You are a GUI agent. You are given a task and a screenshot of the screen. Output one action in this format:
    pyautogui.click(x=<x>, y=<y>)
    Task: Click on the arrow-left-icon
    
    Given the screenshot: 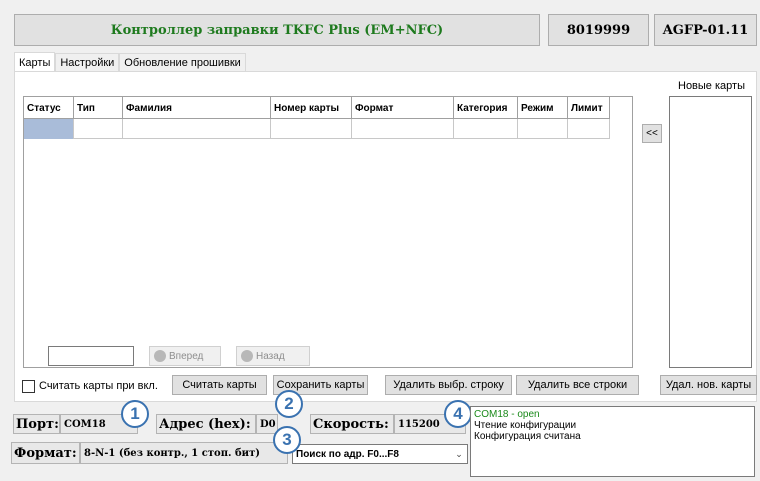 What is the action you would take?
    pyautogui.click(x=247, y=356)
    